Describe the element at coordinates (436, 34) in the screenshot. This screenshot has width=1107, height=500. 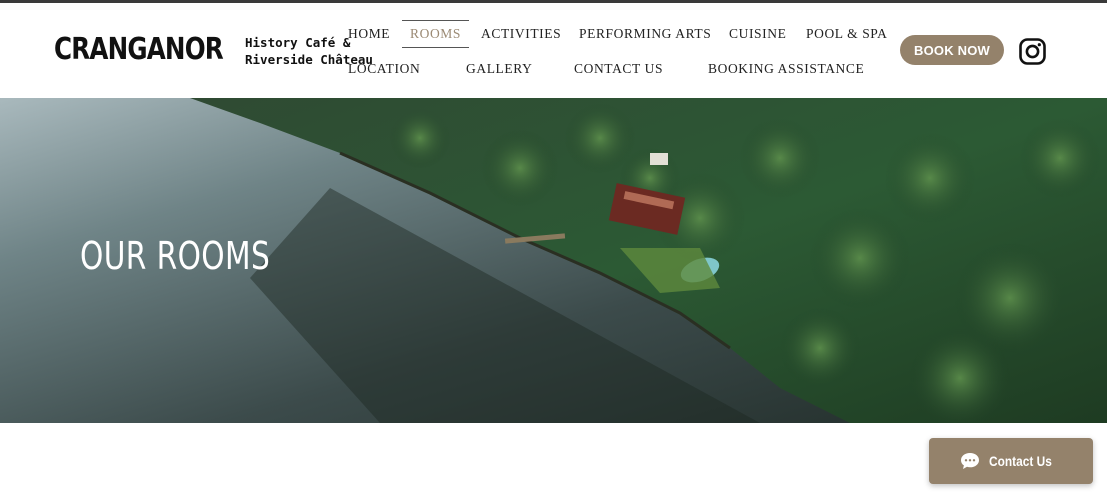
I see `nav-rooms: ROOMS` at that location.